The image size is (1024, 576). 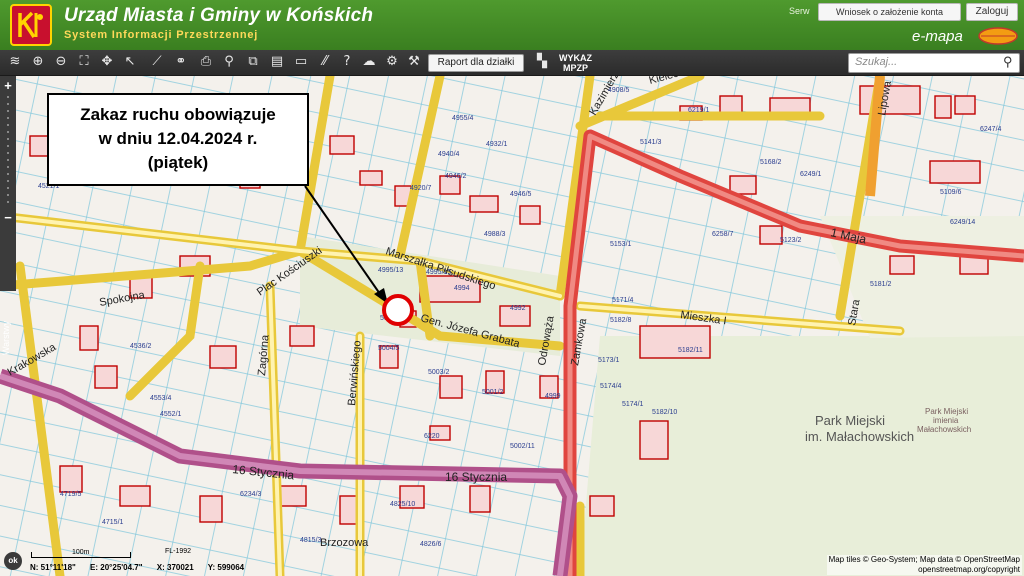 I want to click on parcel-number: 5182/8, so click(x=621, y=320).